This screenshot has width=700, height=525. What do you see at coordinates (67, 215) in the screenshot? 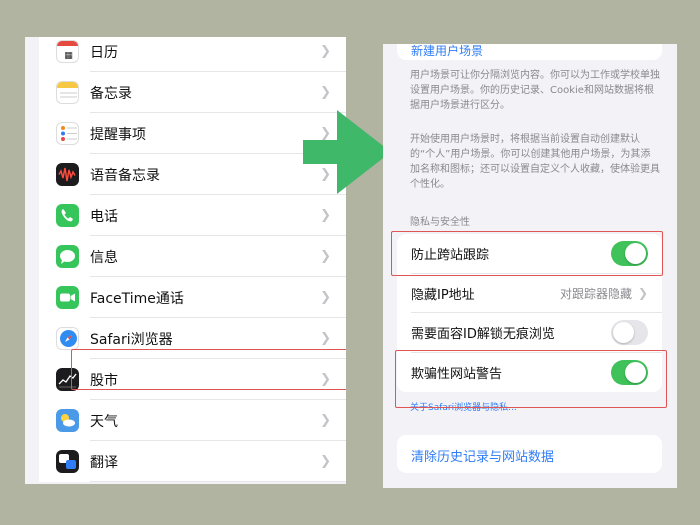
I see `phone-icon` at bounding box center [67, 215].